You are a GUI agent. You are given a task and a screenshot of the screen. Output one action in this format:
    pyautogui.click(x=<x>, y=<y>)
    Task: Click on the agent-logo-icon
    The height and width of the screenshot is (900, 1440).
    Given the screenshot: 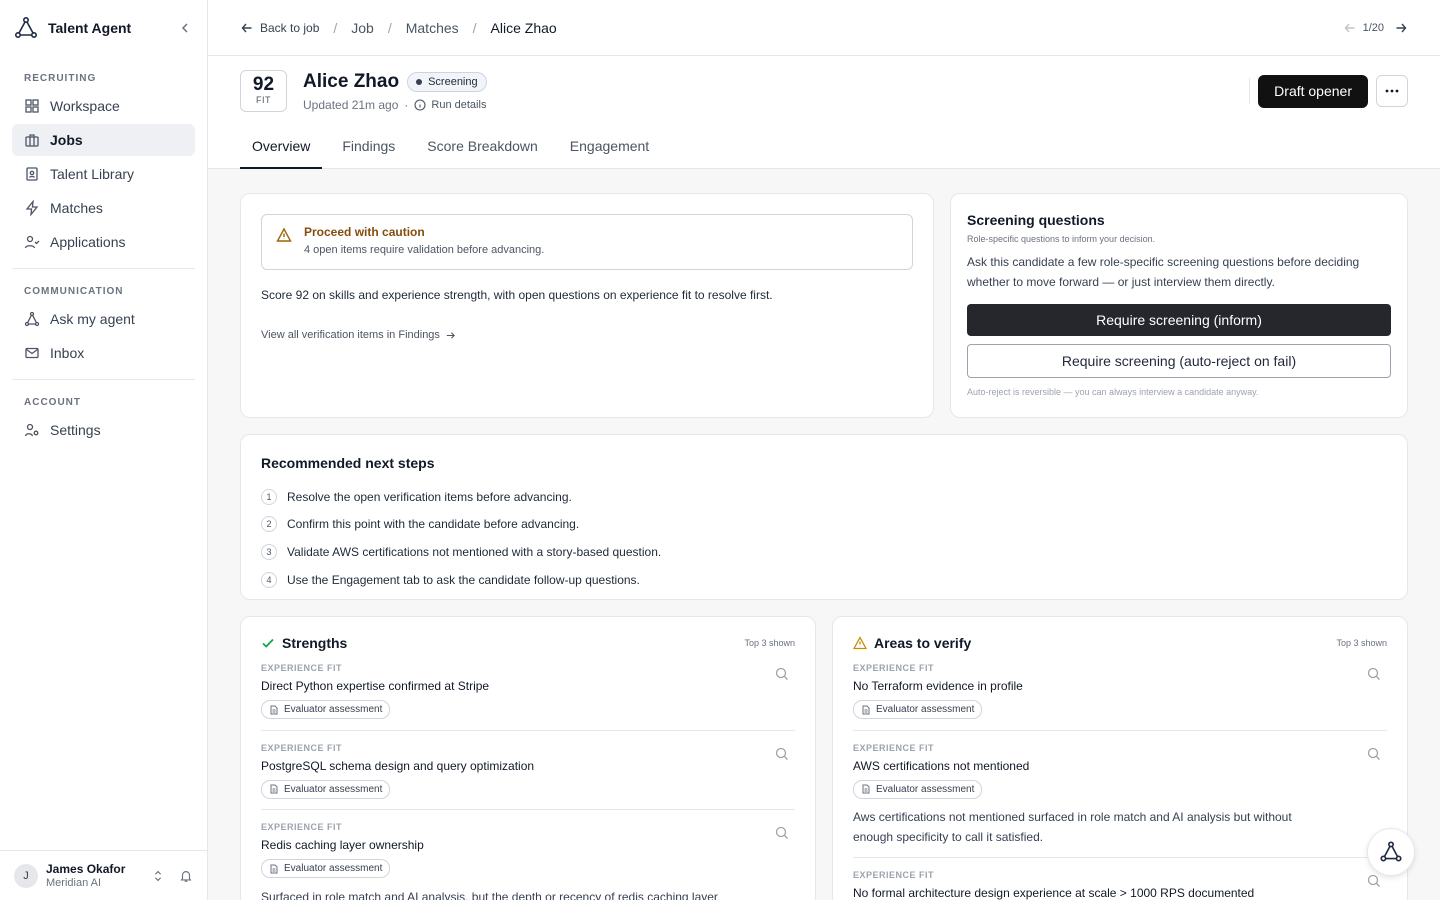 What is the action you would take?
    pyautogui.click(x=25, y=27)
    